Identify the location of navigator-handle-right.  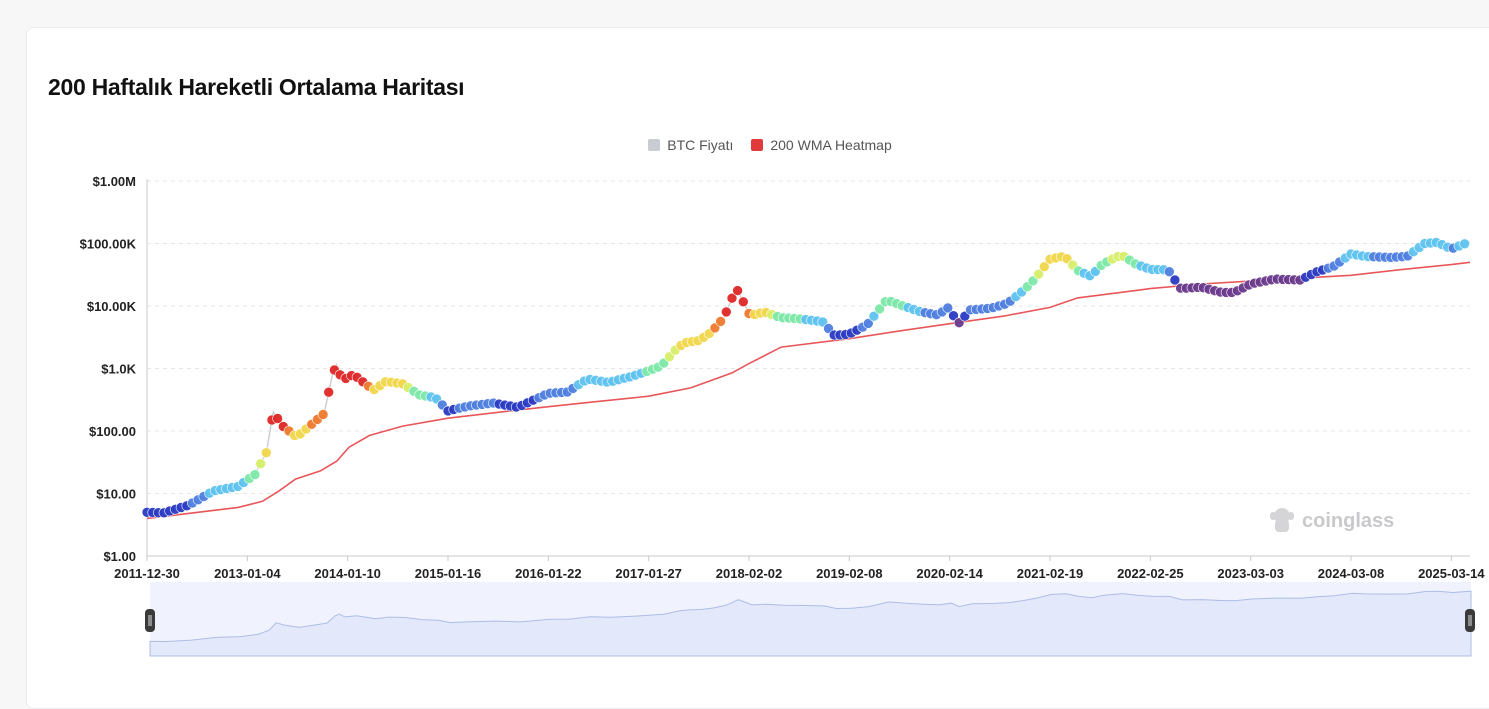
(1470, 620).